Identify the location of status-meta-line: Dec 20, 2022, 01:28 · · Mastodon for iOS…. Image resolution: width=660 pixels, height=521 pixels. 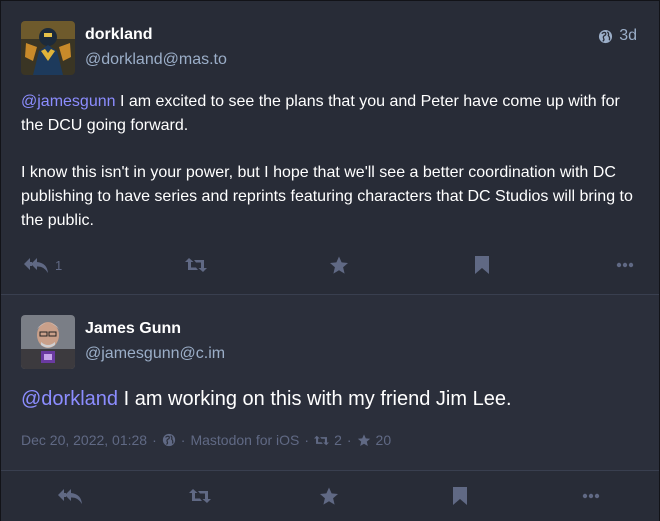
(206, 440).